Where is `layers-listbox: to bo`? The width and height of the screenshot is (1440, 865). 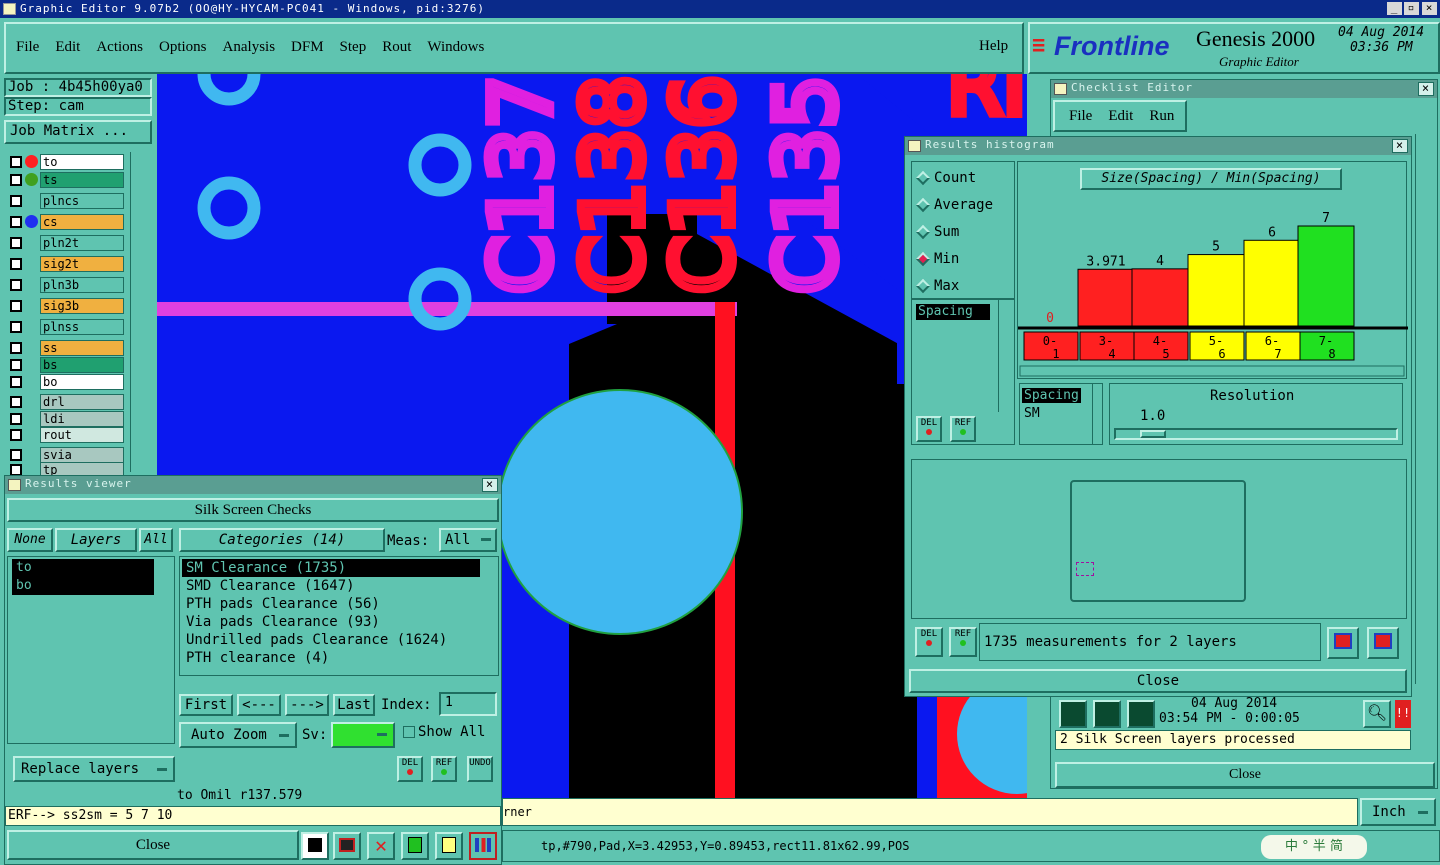
layers-listbox: to bo is located at coordinates (91, 650).